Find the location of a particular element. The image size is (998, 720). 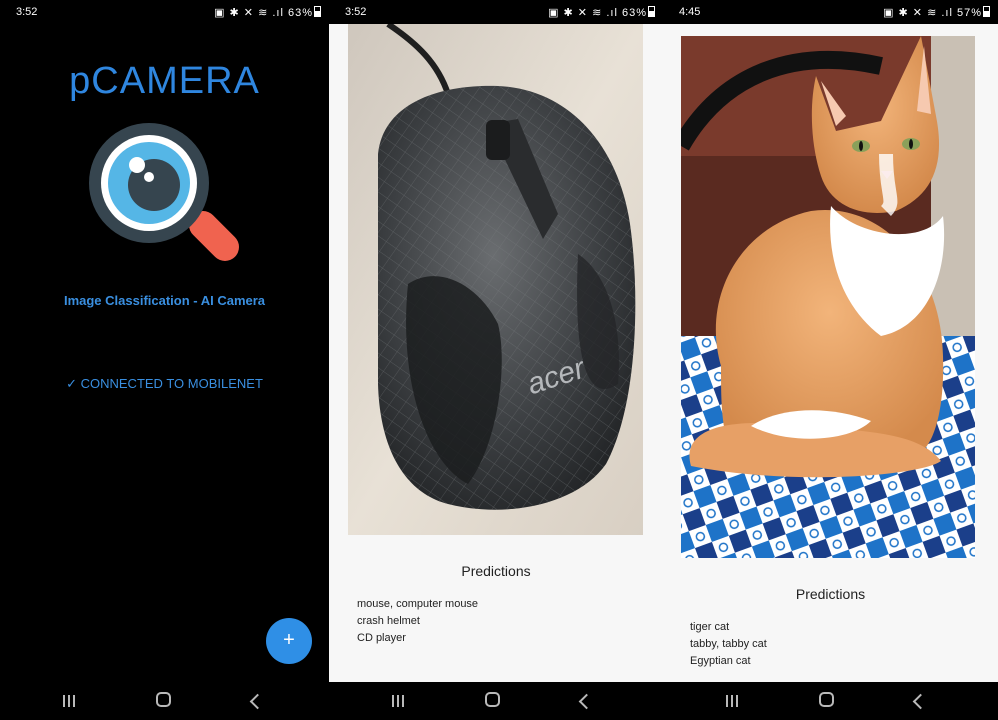

prediction-item: tabby, tabby cat is located at coordinates (728, 644).